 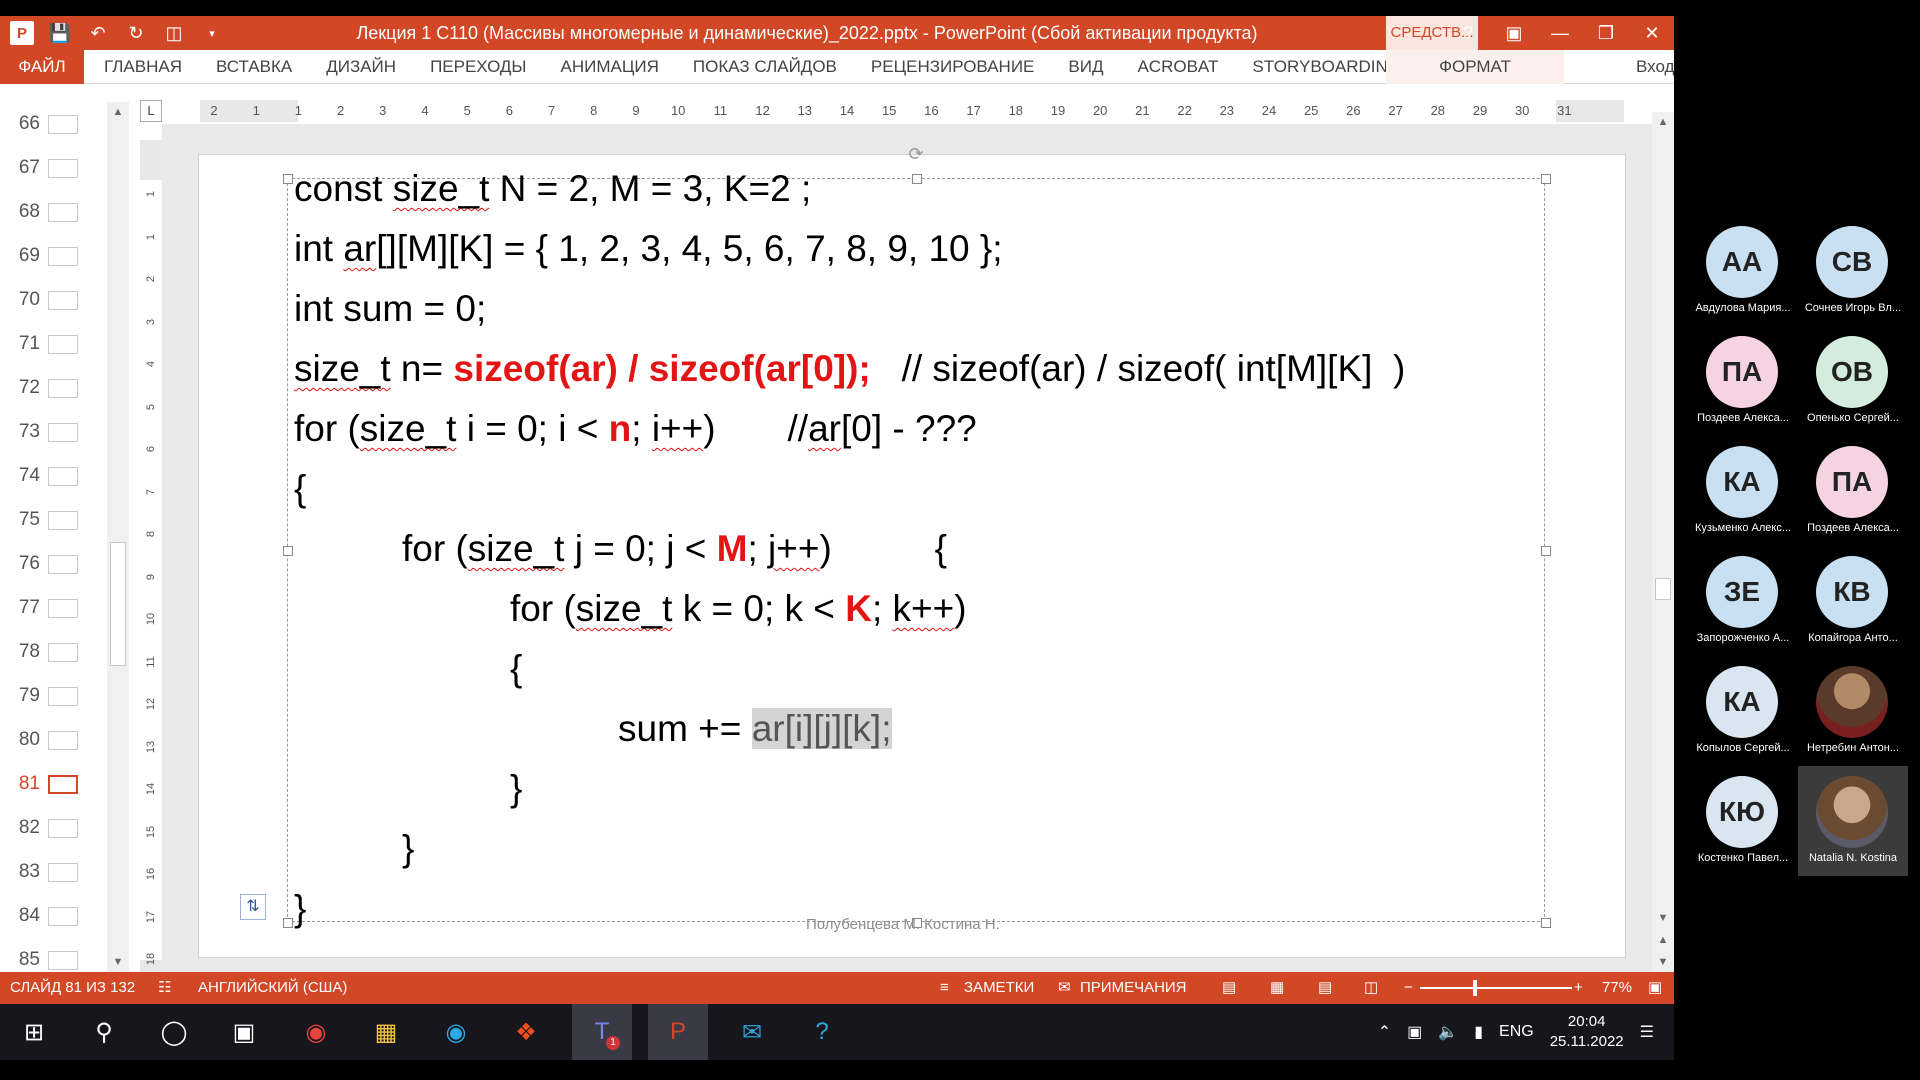 What do you see at coordinates (1064, 988) in the screenshot?
I see `comments-icon: ✉` at bounding box center [1064, 988].